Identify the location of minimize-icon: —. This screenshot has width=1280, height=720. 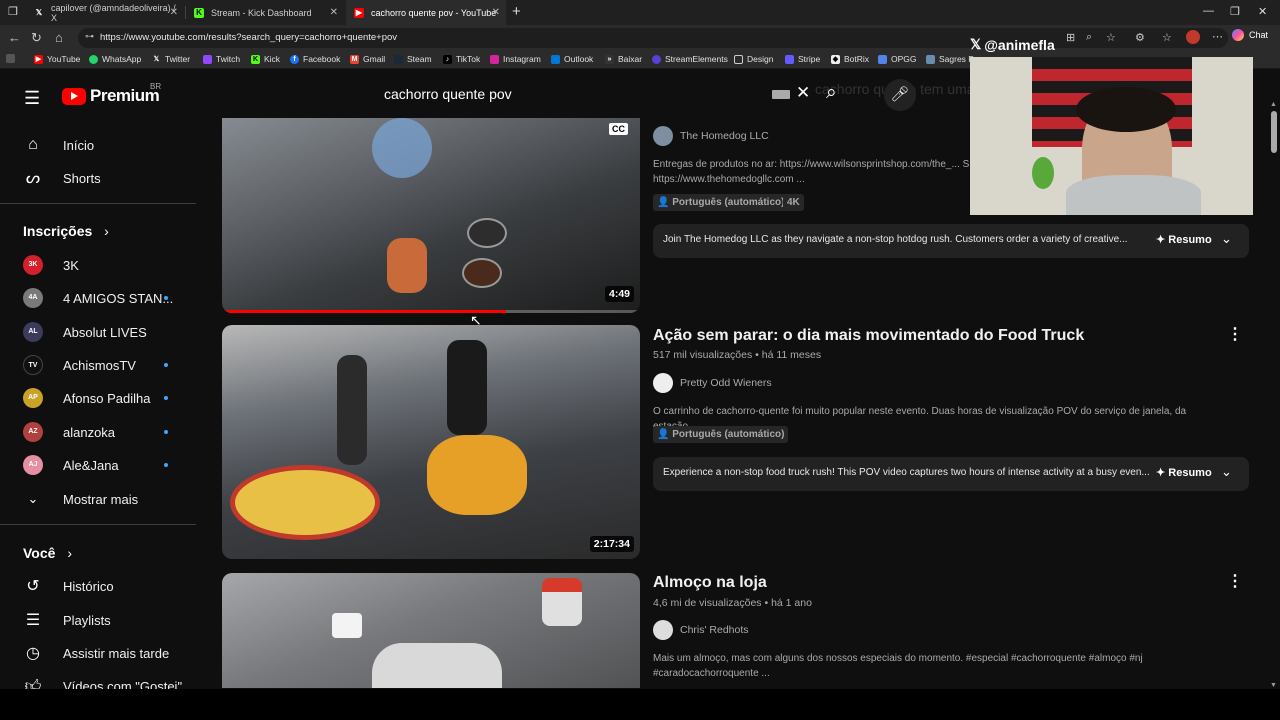
(1208, 11).